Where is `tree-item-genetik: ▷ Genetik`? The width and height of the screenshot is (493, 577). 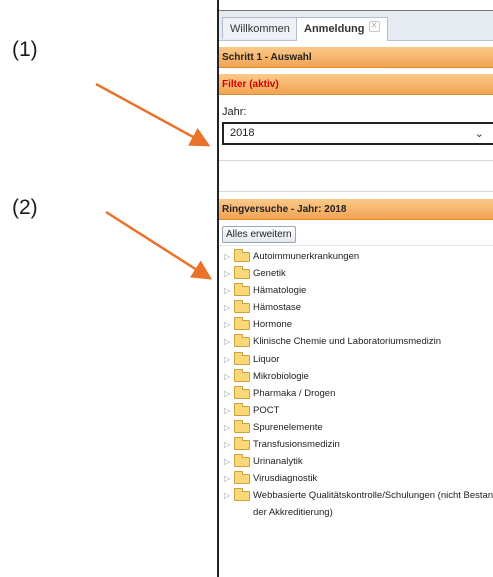 tree-item-genetik: ▷ Genetik is located at coordinates (356, 273).